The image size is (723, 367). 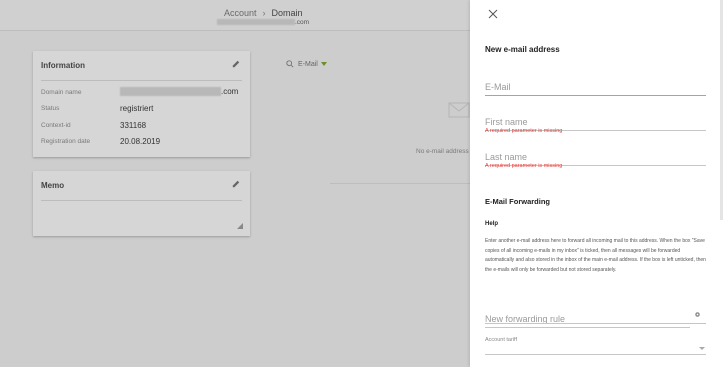 What do you see at coordinates (137, 108) in the screenshot?
I see `info-value-status: registriert` at bounding box center [137, 108].